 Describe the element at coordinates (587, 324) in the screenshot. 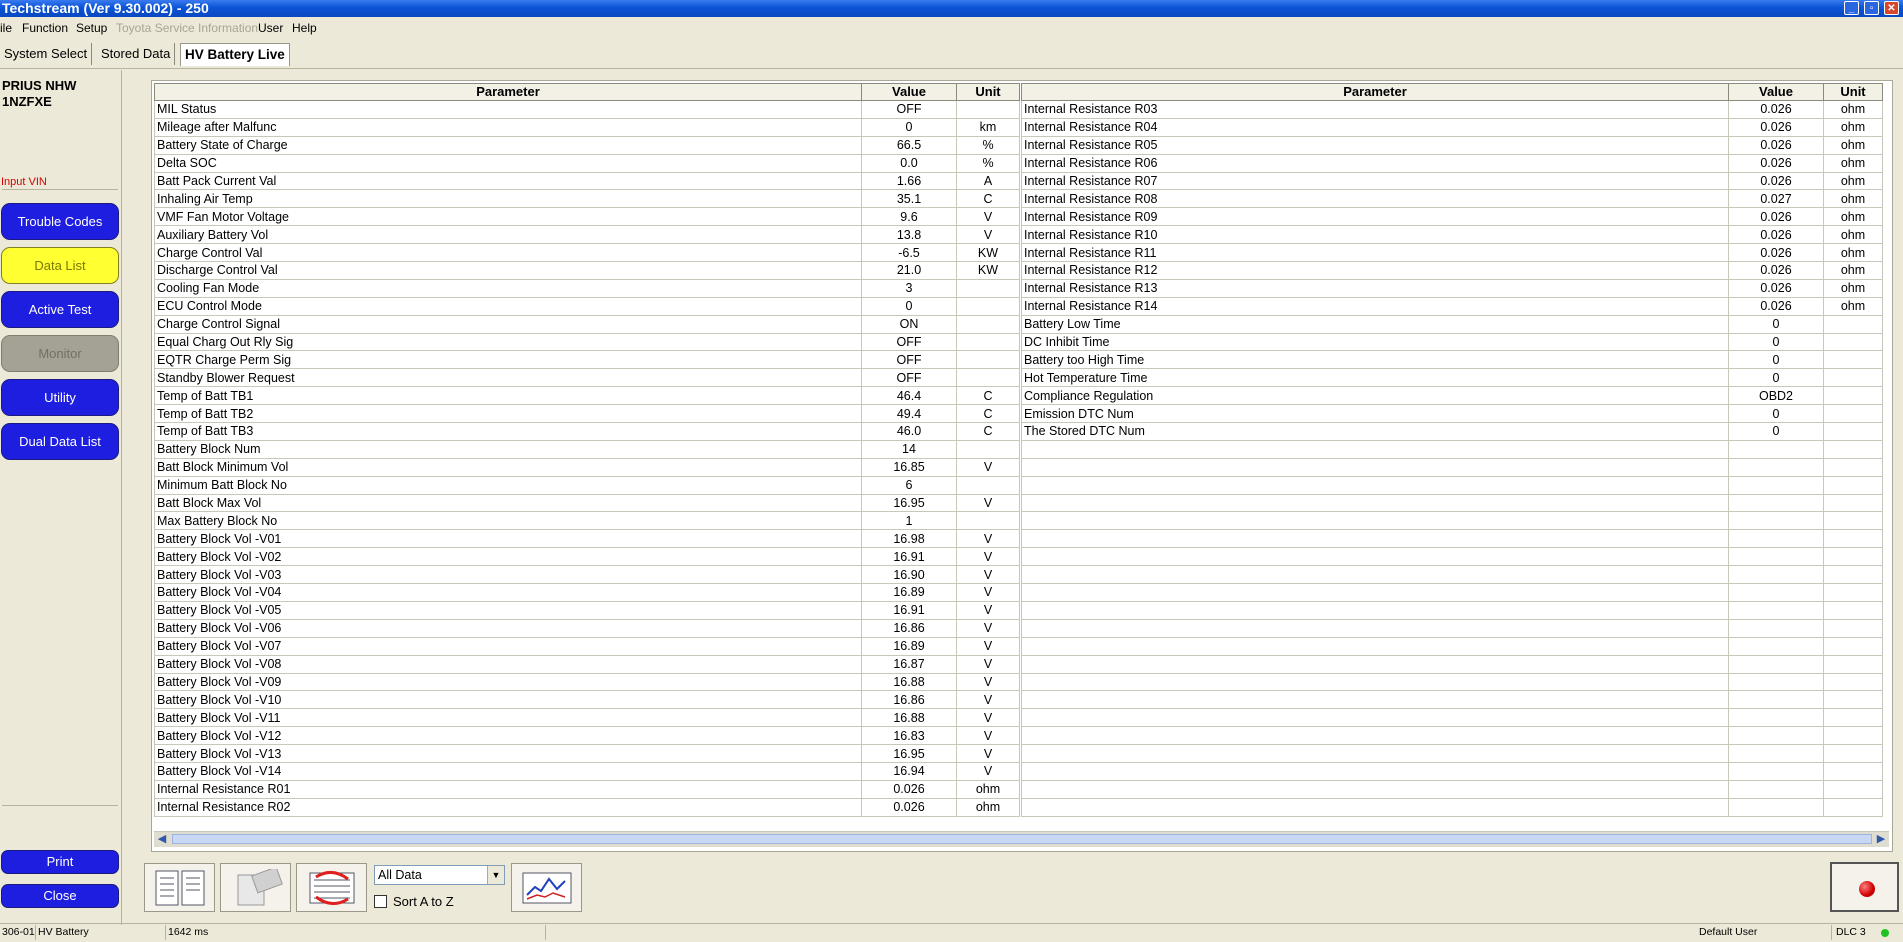

I see `table-row: Charge Control Signal ON` at that location.